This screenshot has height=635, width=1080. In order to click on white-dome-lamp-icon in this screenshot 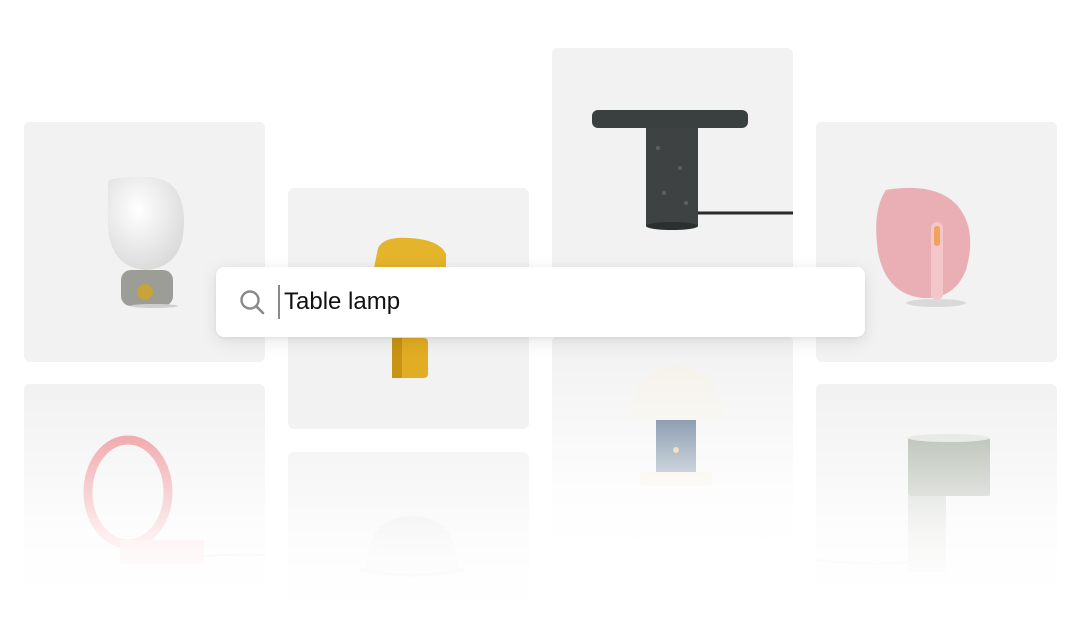, I will do `click(412, 546)`.